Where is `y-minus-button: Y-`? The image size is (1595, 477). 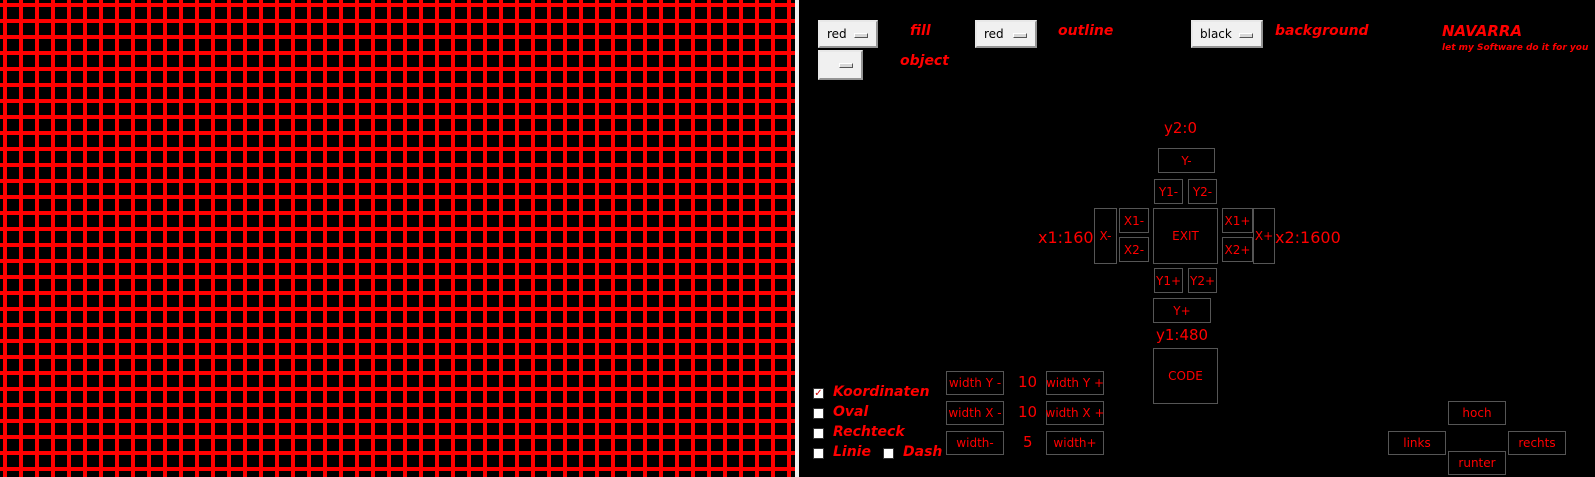 y-minus-button: Y- is located at coordinates (1186, 160).